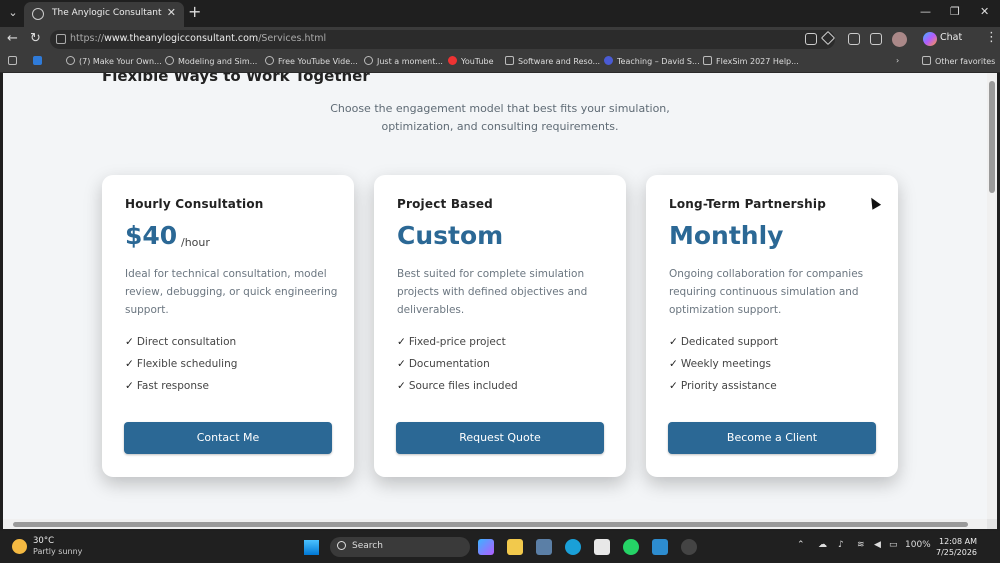 This screenshot has height=563, width=1000. Describe the element at coordinates (194, 12) in the screenshot. I see `new-tab-button: +` at that location.